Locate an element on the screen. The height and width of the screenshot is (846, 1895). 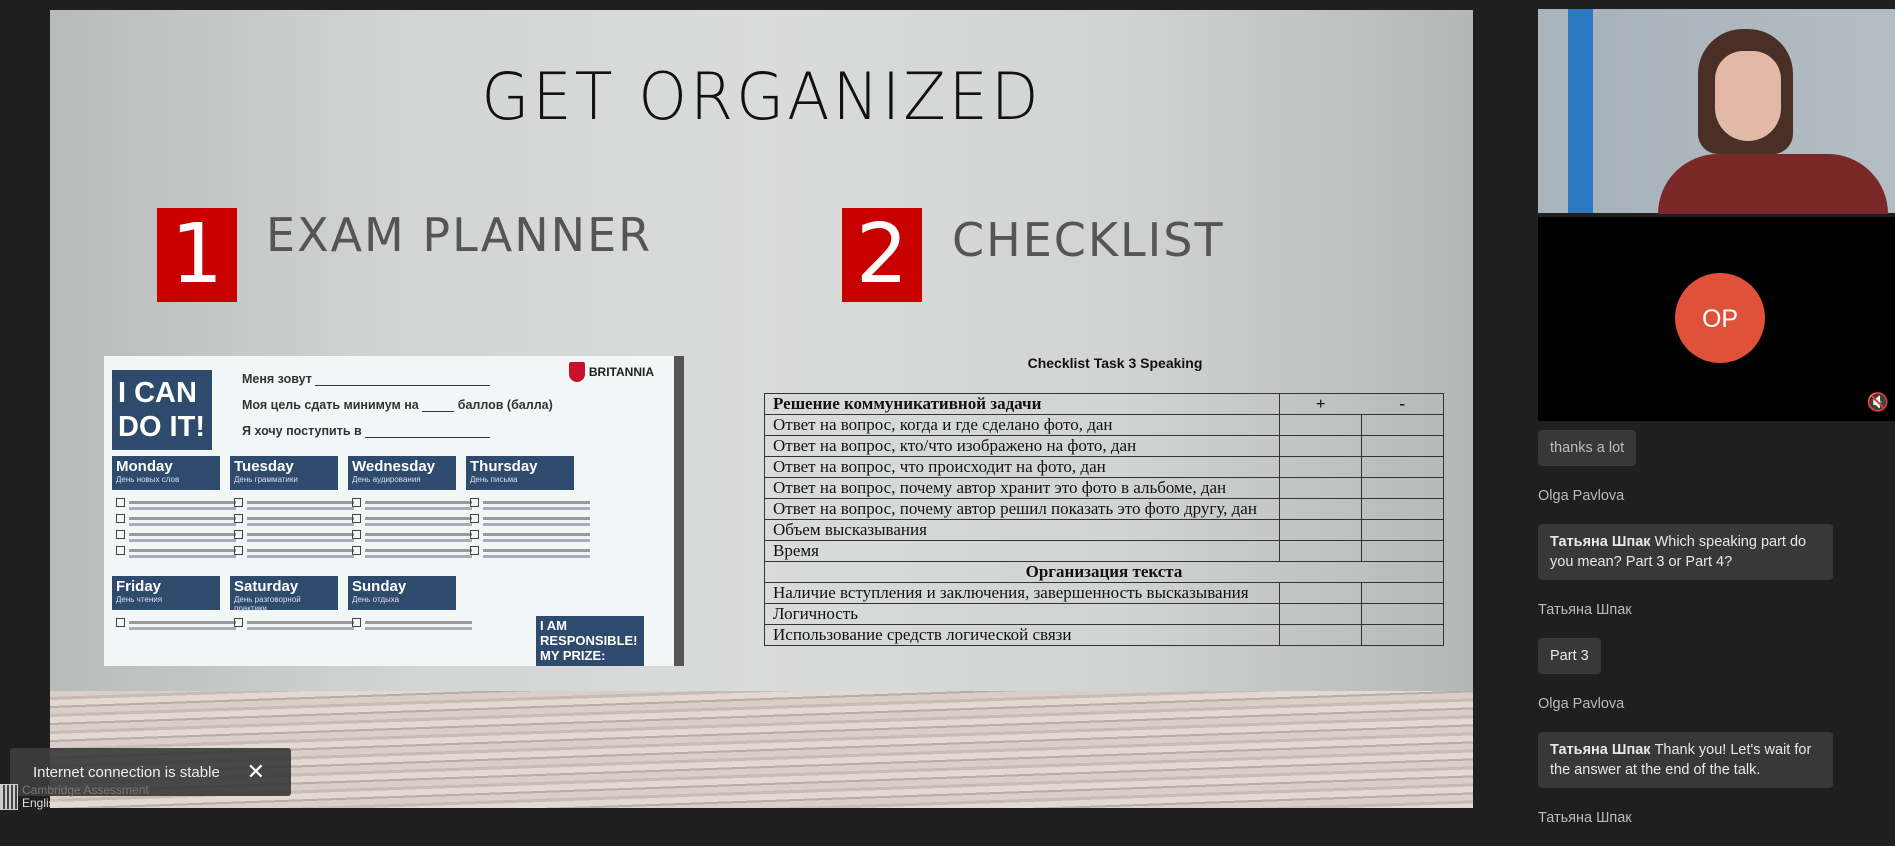
toast-text: Internet connection is stable is located at coordinates (126, 772).